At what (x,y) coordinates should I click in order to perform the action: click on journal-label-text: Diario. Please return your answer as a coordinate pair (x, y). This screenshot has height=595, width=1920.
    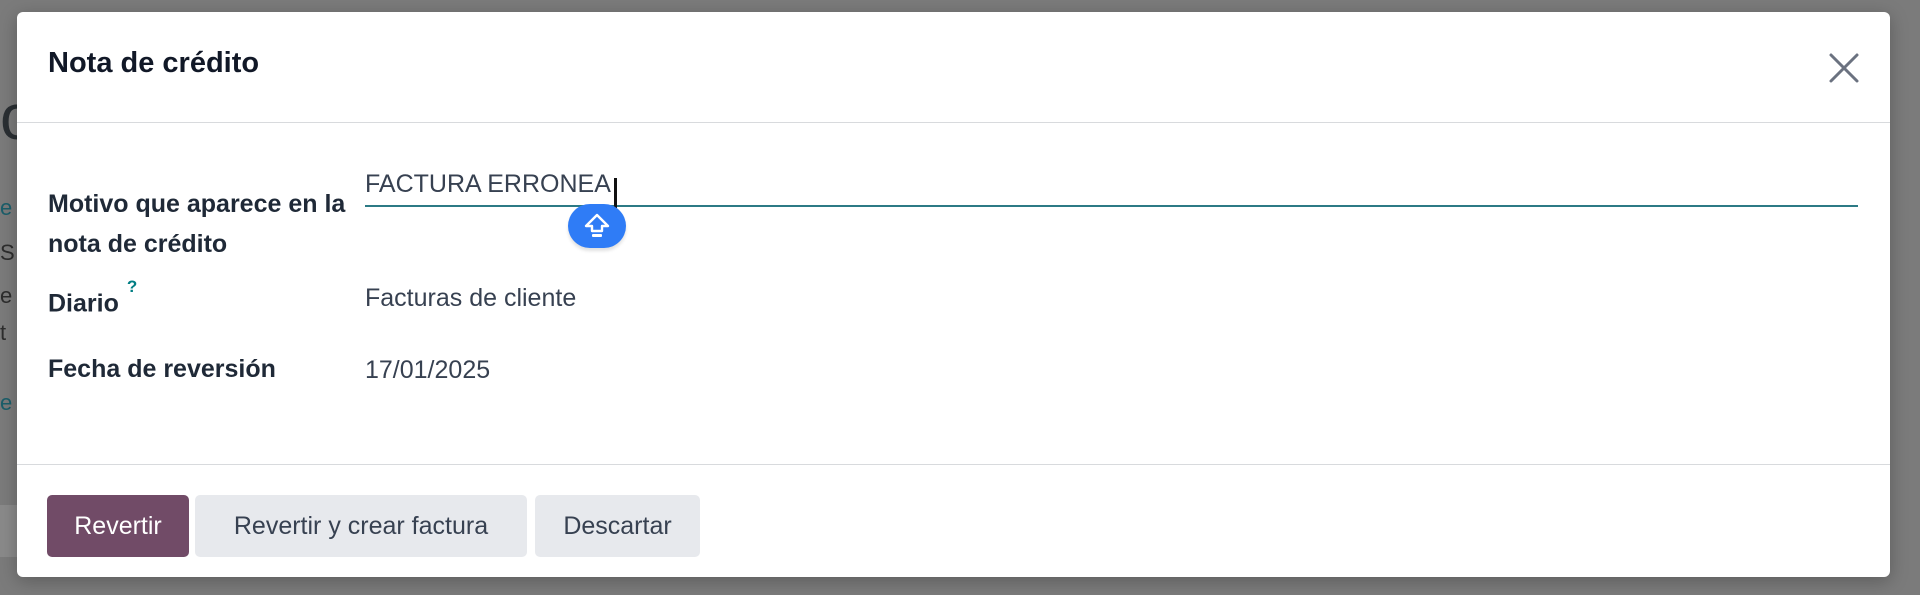
    Looking at the image, I should click on (83, 303).